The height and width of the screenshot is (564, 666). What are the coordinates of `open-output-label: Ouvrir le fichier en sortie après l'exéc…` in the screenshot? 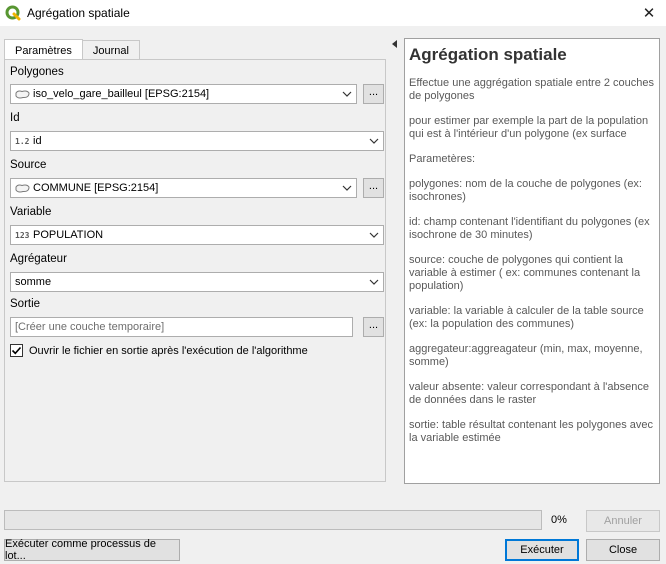 It's located at (168, 350).